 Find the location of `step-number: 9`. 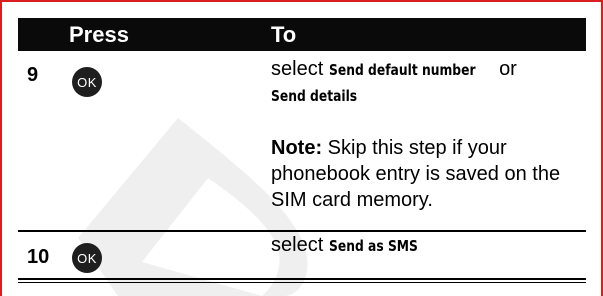

step-number: 9 is located at coordinates (33, 75).